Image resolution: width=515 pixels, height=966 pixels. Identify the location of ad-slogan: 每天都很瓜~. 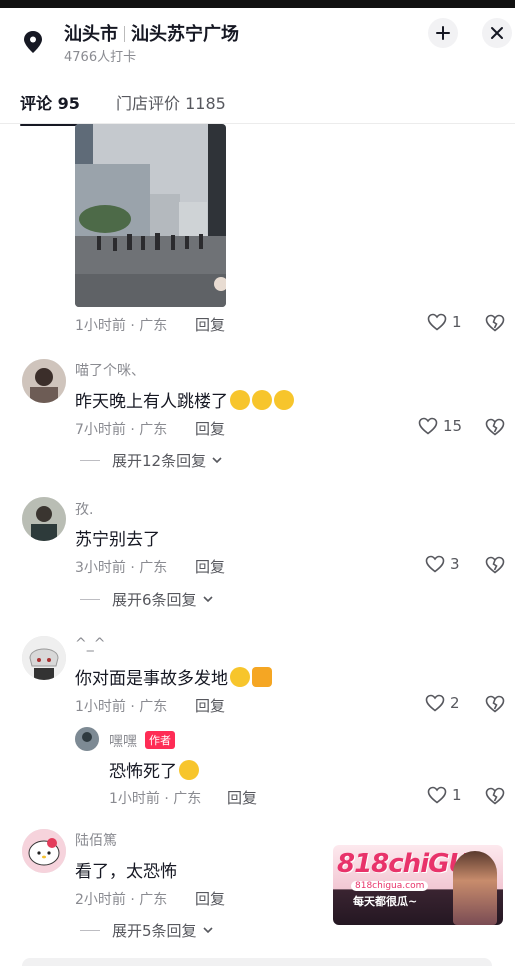
(385, 901).